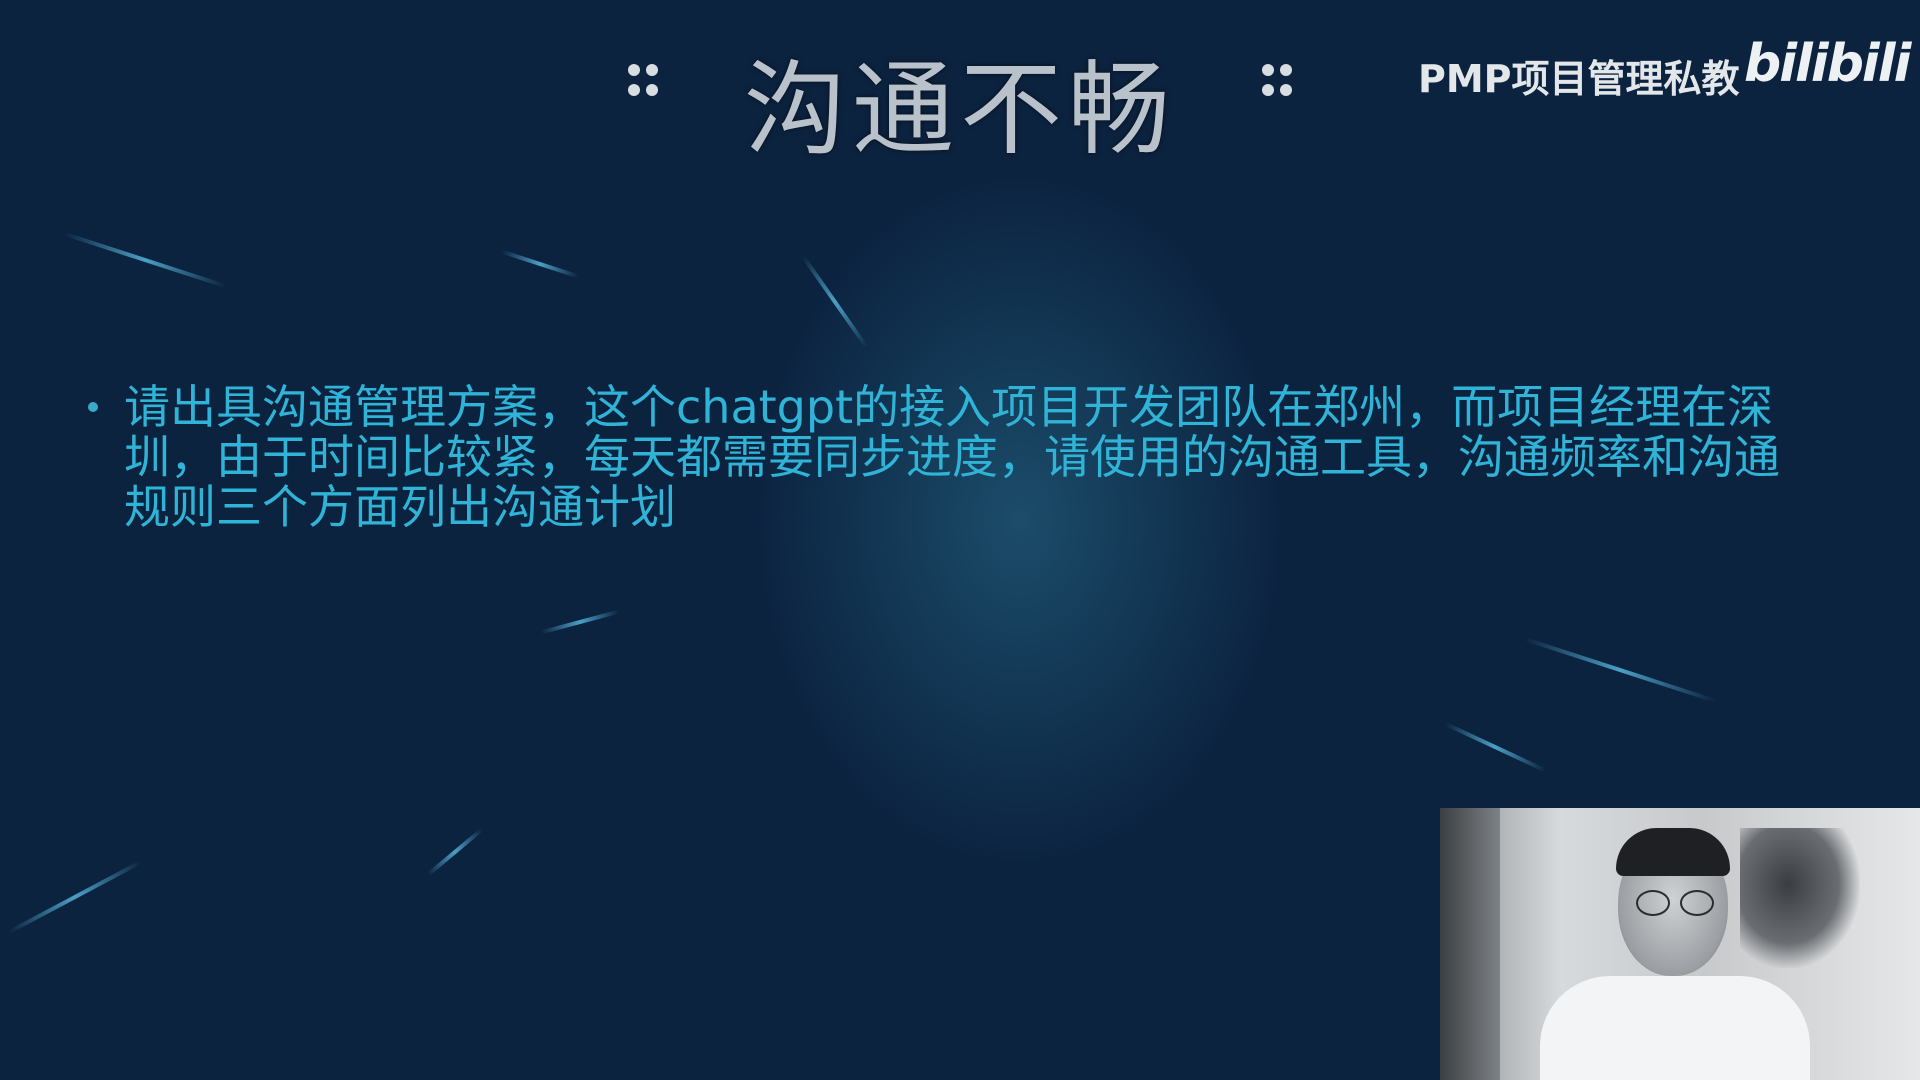 This screenshot has height=1080, width=1920. I want to click on presenter-body, so click(1675, 1028).